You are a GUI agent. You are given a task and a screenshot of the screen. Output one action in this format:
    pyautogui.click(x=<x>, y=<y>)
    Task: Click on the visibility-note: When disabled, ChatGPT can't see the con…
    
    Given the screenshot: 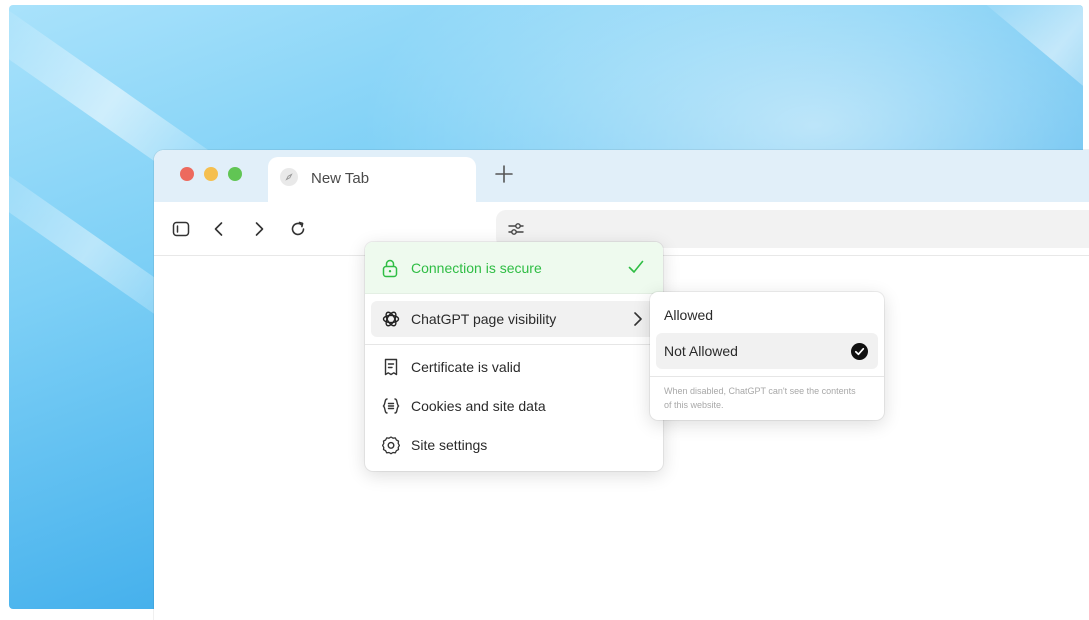 What is the action you would take?
    pyautogui.click(x=760, y=398)
    